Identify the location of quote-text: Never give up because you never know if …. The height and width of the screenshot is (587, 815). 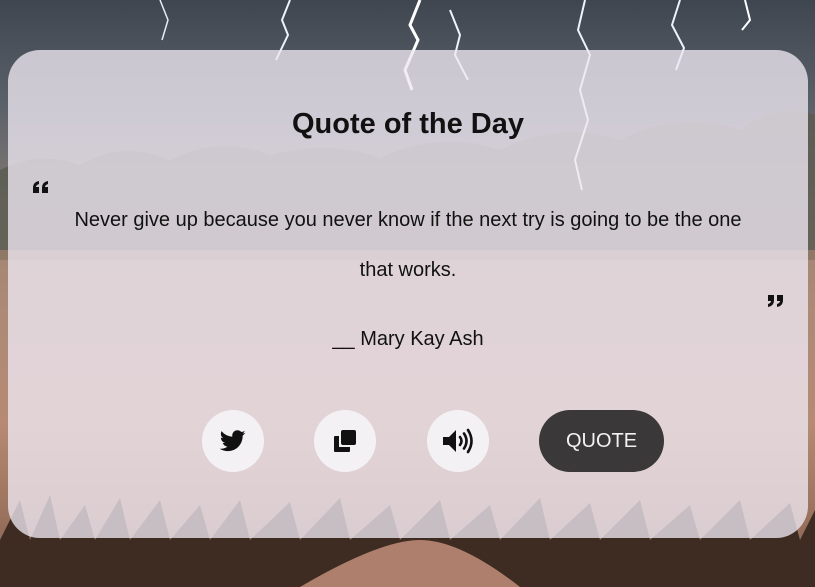
(408, 245).